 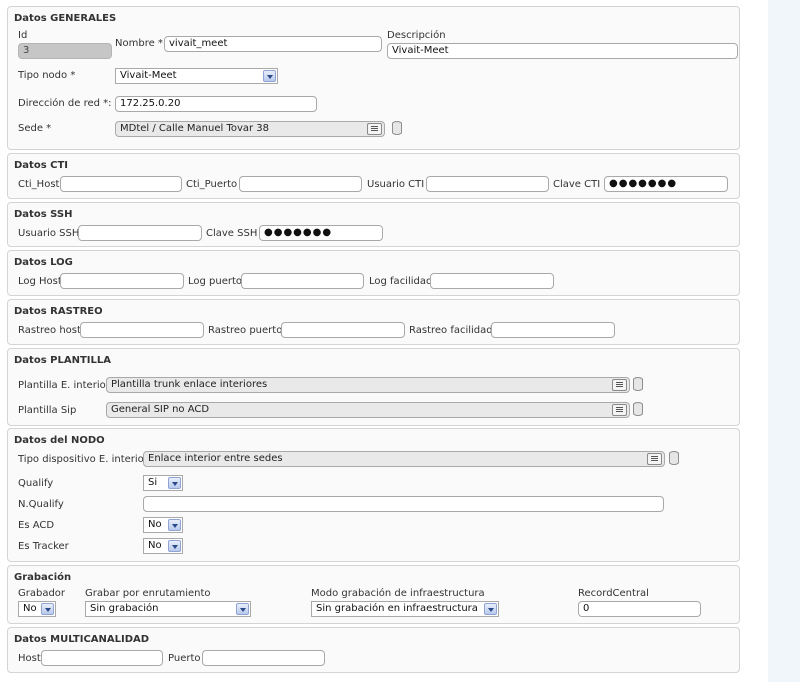 I want to click on plantilla-interior-value: Plantilla trunk enlace interiores, so click(x=189, y=384).